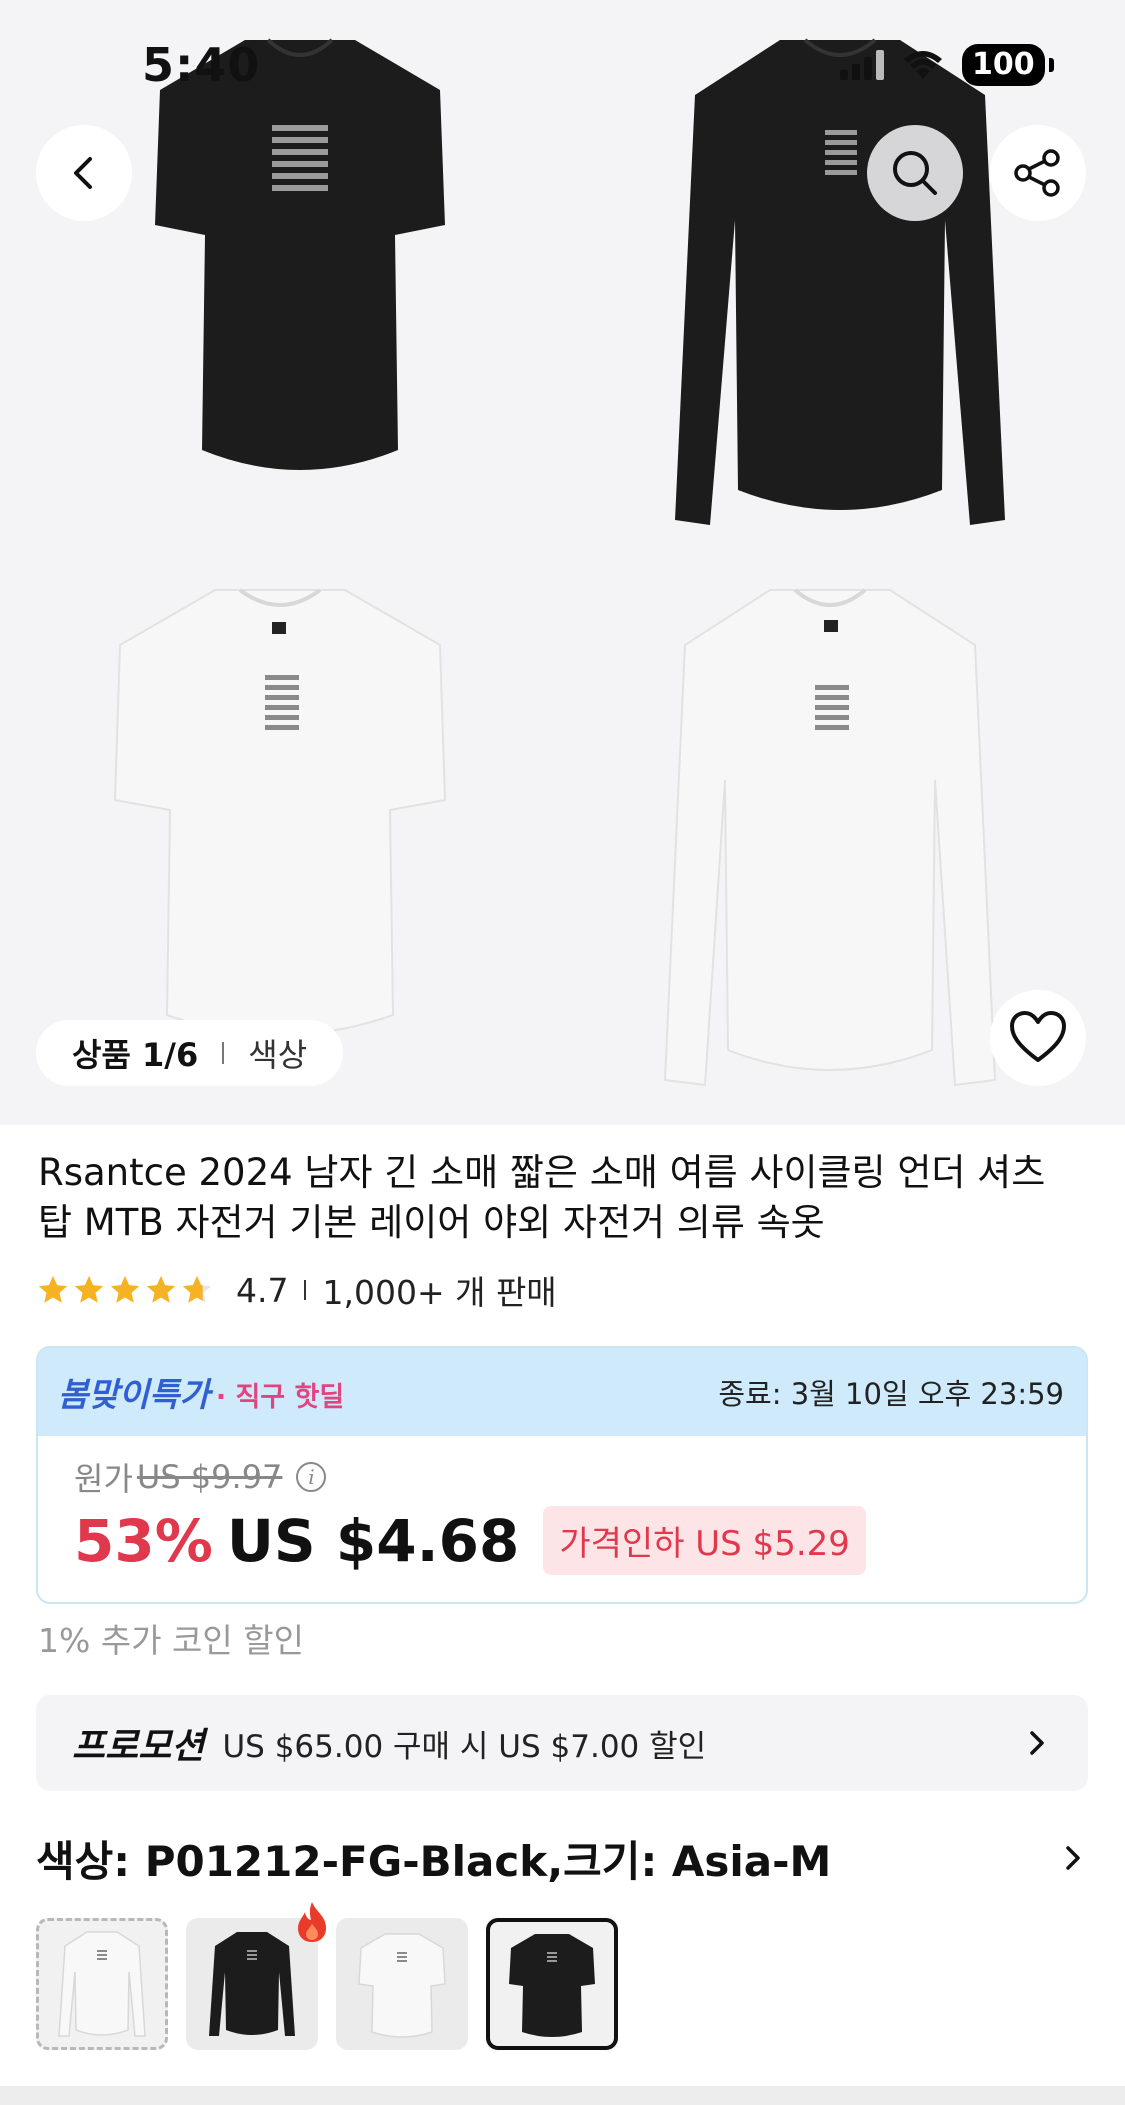 The width and height of the screenshot is (1125, 2105). Describe the element at coordinates (830, 830) in the screenshot. I see `product-image-white-long-sleeve` at that location.